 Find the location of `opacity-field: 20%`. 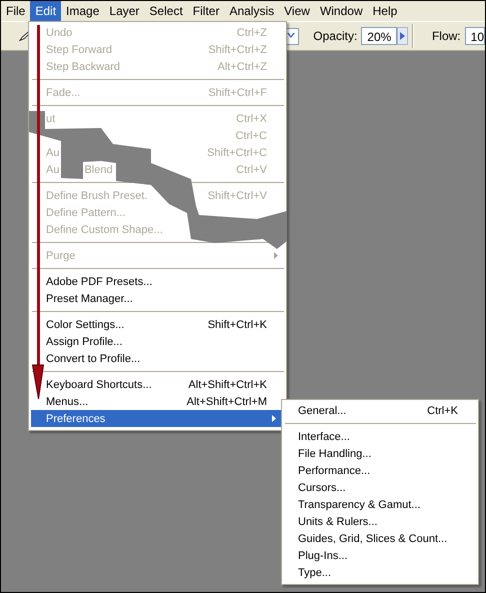

opacity-field: 20% is located at coordinates (379, 36).